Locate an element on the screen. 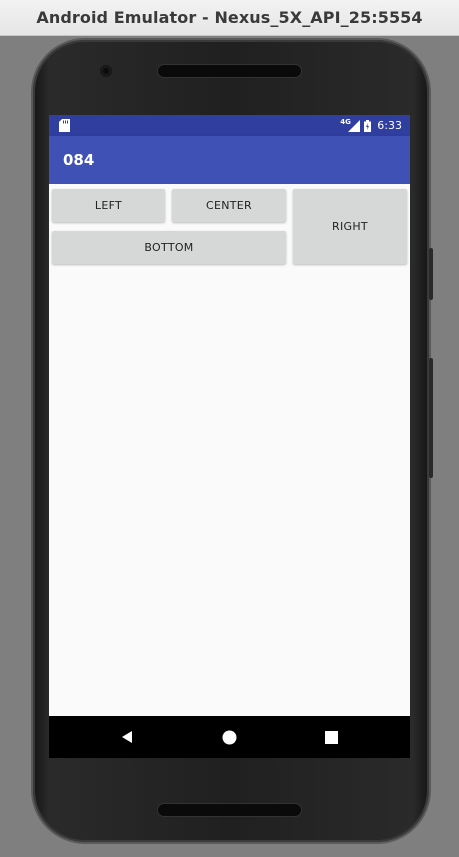 The height and width of the screenshot is (857, 459). nav-home-button is located at coordinates (229, 737).